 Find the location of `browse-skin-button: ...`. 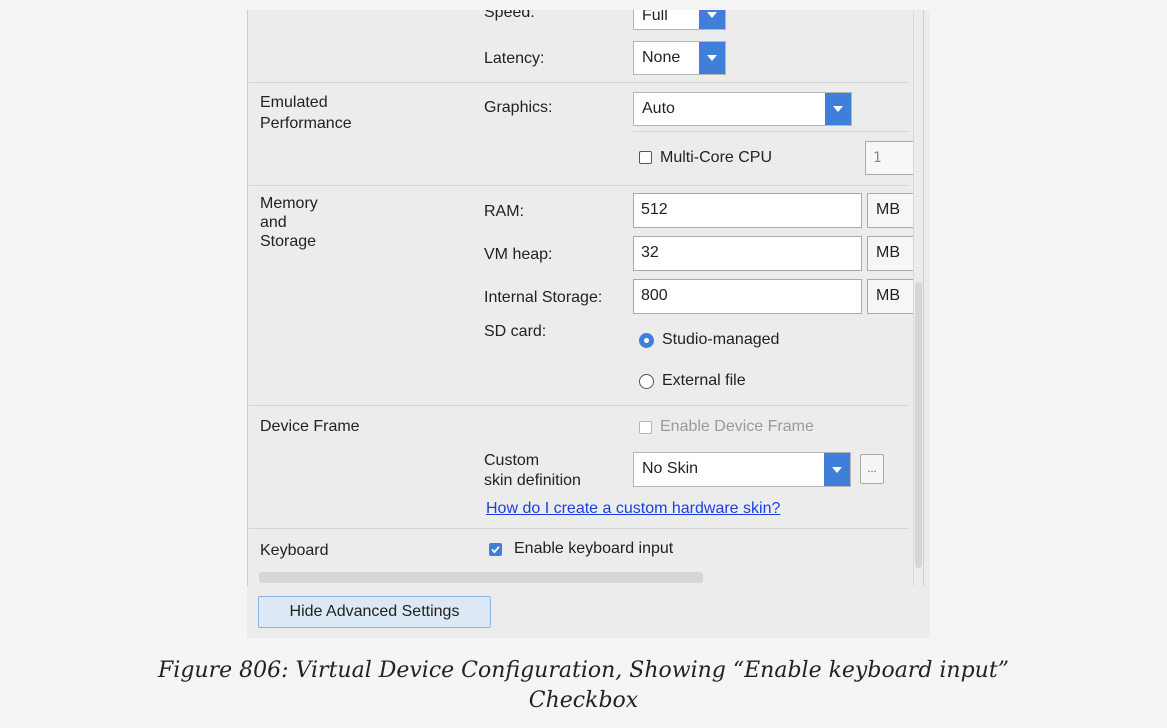

browse-skin-button: ... is located at coordinates (872, 469).